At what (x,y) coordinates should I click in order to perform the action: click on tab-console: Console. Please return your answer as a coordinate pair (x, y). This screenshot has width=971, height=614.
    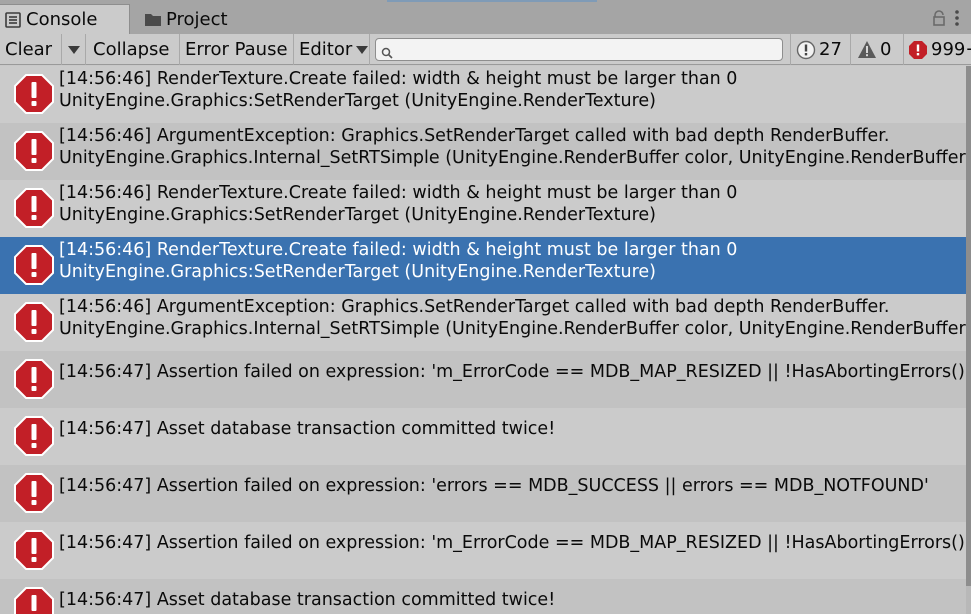
    Looking at the image, I should click on (65, 19).